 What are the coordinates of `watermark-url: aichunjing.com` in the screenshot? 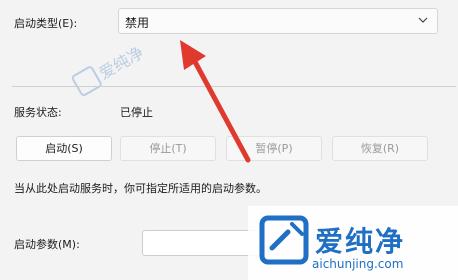 It's located at (358, 264).